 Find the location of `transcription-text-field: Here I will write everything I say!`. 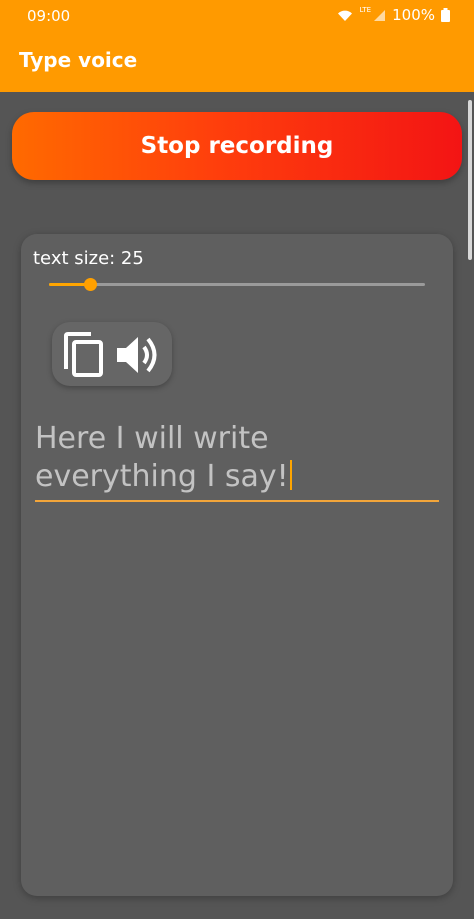

transcription-text-field: Here I will write everything I say! is located at coordinates (237, 458).